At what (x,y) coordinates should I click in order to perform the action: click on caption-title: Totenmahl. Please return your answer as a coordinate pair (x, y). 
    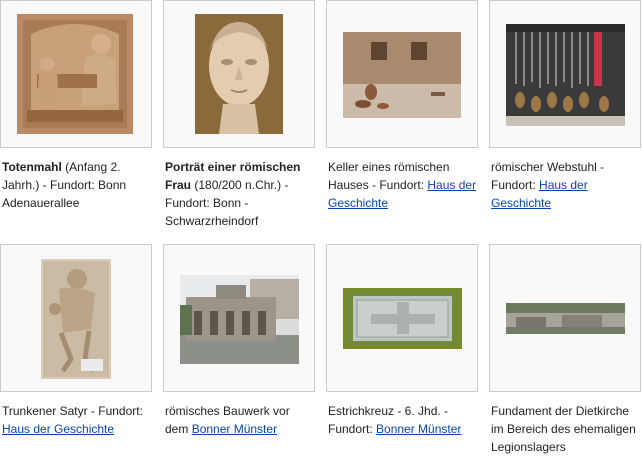
    Looking at the image, I should click on (32, 167).